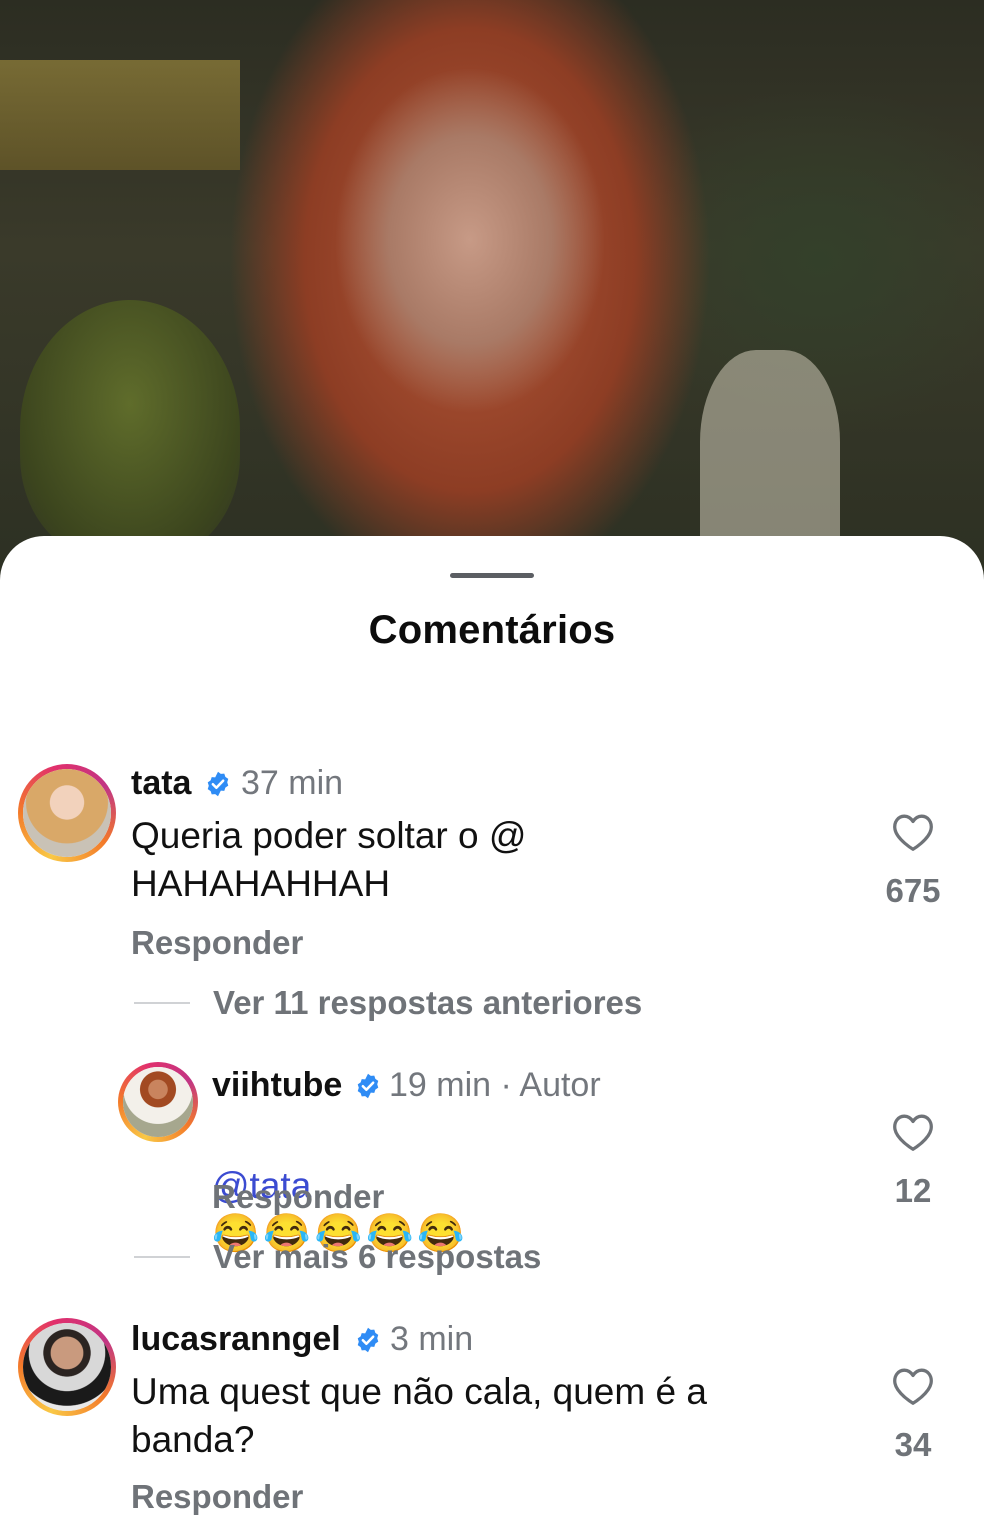 The image size is (984, 1537). Describe the element at coordinates (277, 1085) in the screenshot. I see `comment-username: viihtube` at that location.